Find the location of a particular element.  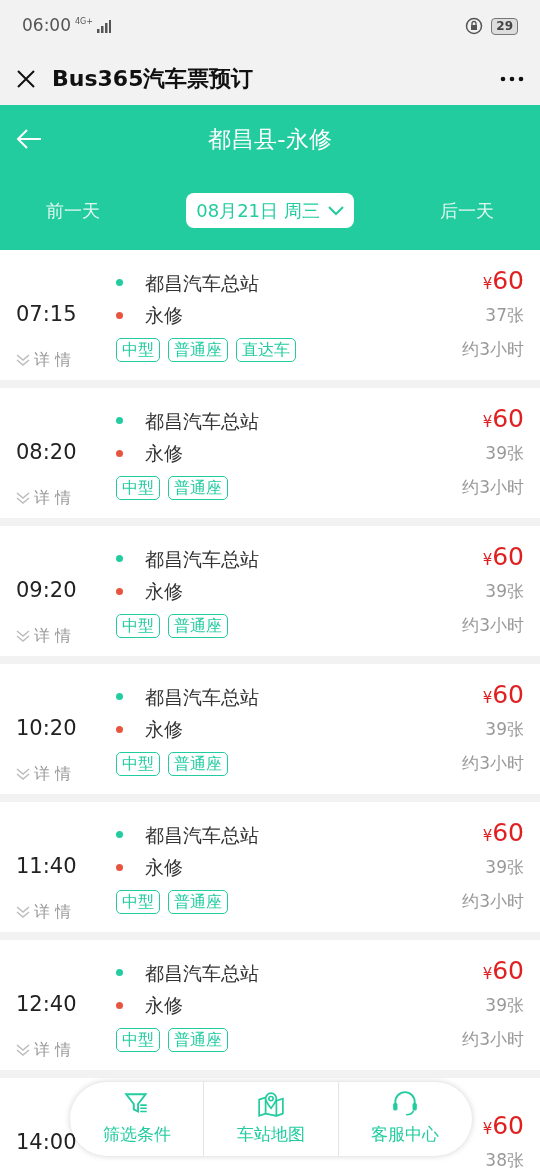

date-picker: 08月21日 周三 is located at coordinates (270, 210).